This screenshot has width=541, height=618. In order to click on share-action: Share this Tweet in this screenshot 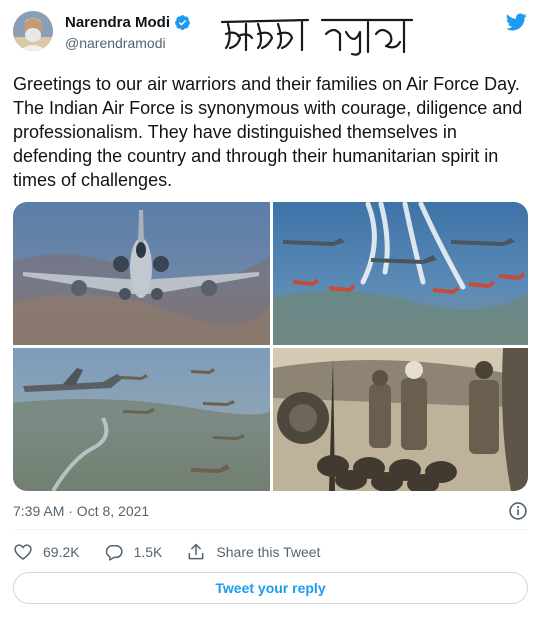, I will do `click(253, 552)`.